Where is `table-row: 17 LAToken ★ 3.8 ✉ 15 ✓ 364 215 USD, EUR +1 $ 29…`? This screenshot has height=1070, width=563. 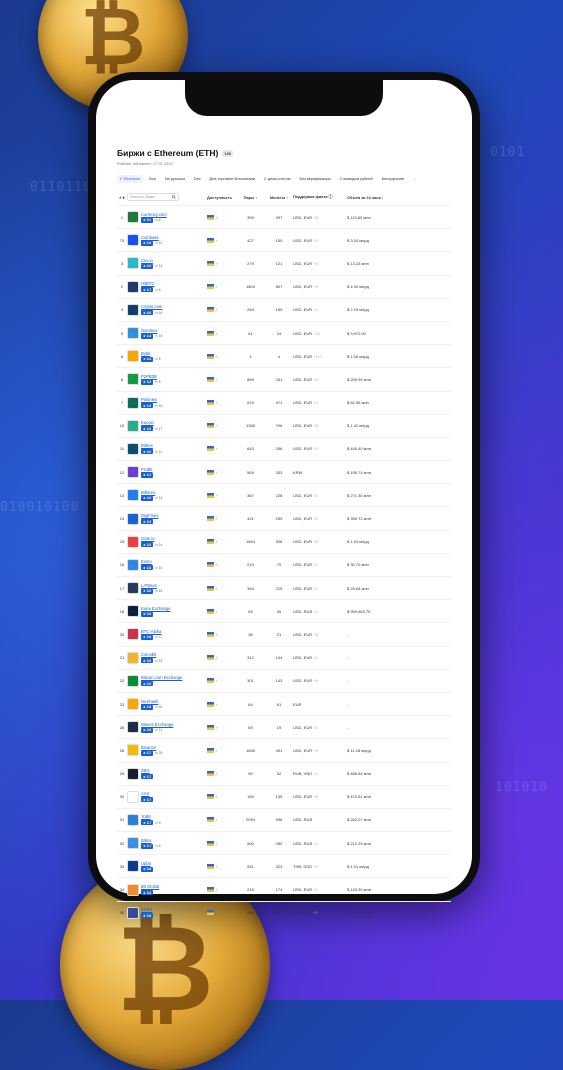 table-row: 17 LAToken ★ 3.8 ✉ 15 ✓ 364 215 USD, EUR +1 $ 29… is located at coordinates (284, 587).